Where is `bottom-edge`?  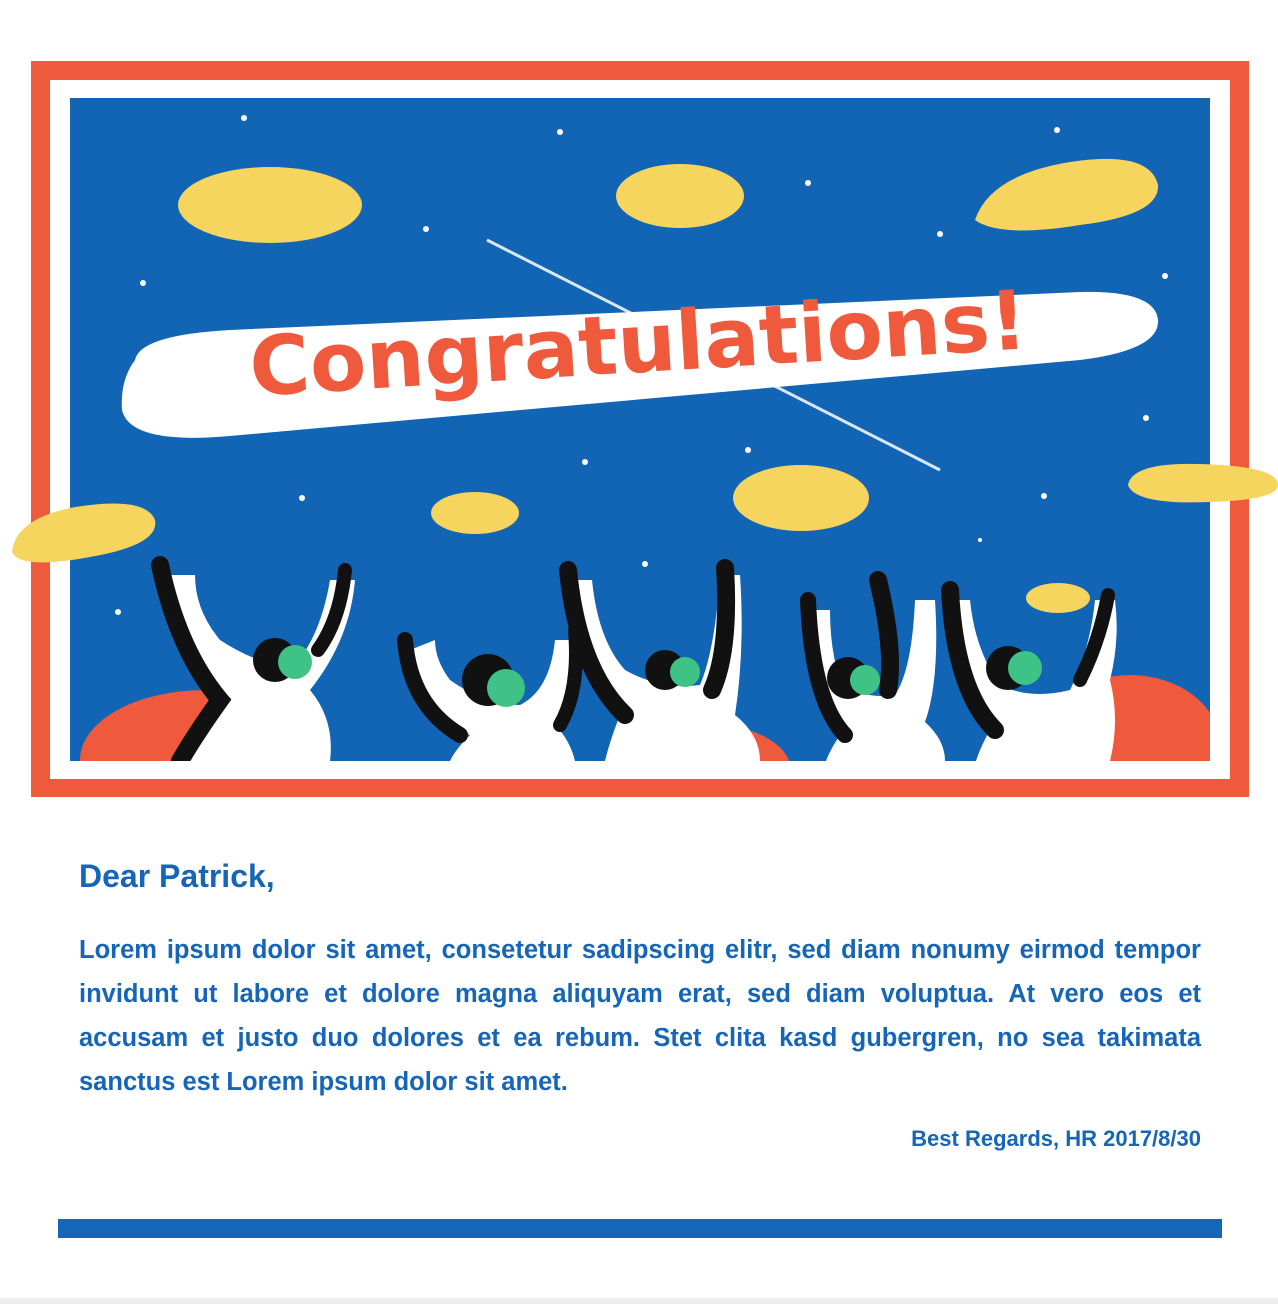 bottom-edge is located at coordinates (639, 1301).